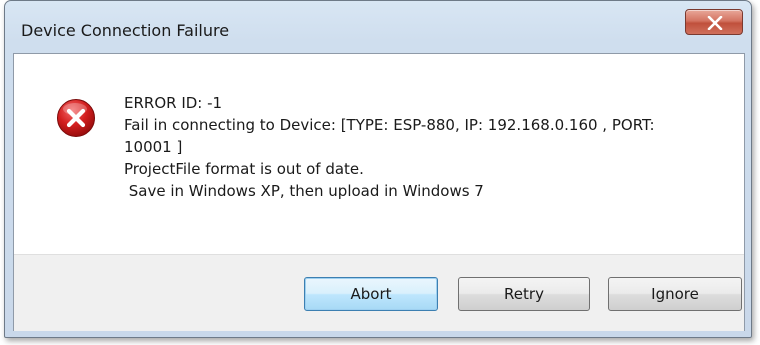 This screenshot has width=760, height=345. What do you see at coordinates (675, 294) in the screenshot?
I see `ignore-button: Ignore` at bounding box center [675, 294].